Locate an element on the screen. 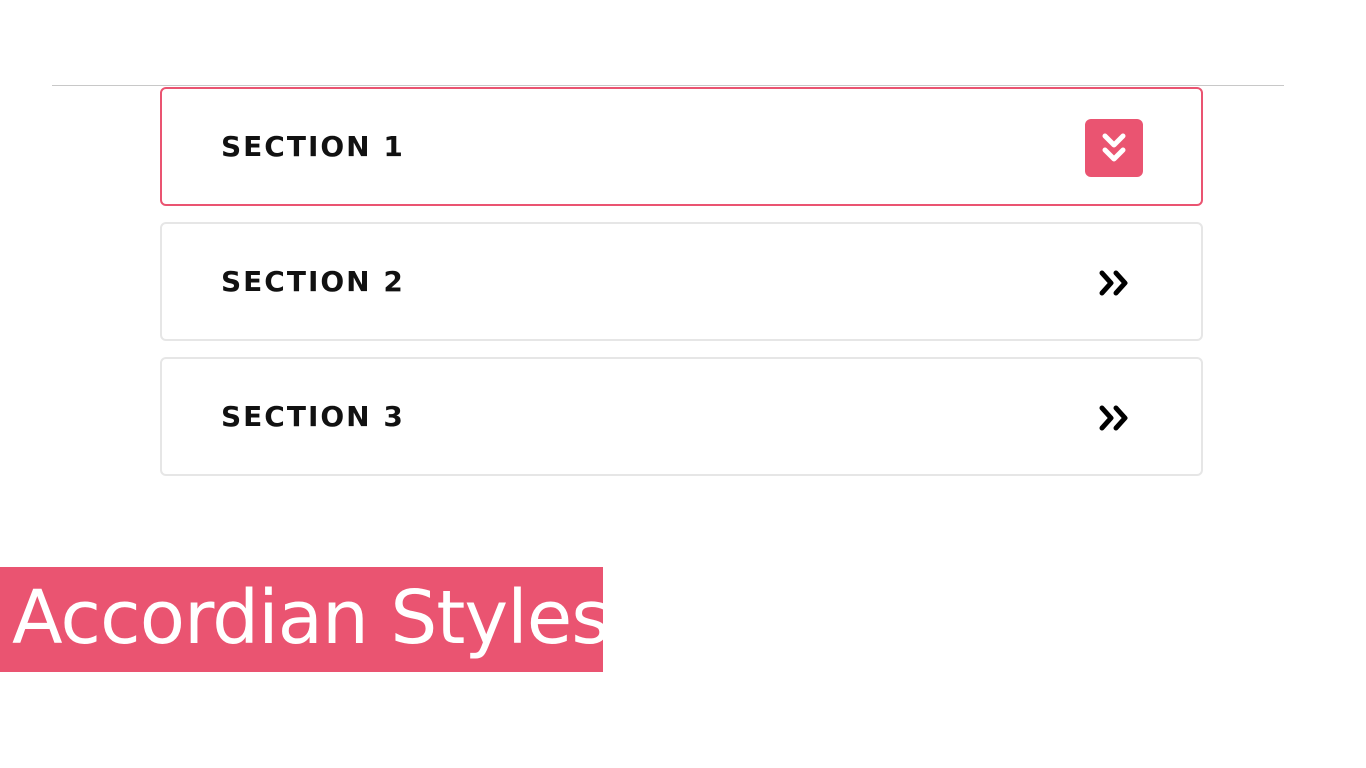 This screenshot has height=768, width=1366. accordion-item-title: SECTION 1 is located at coordinates (313, 146).